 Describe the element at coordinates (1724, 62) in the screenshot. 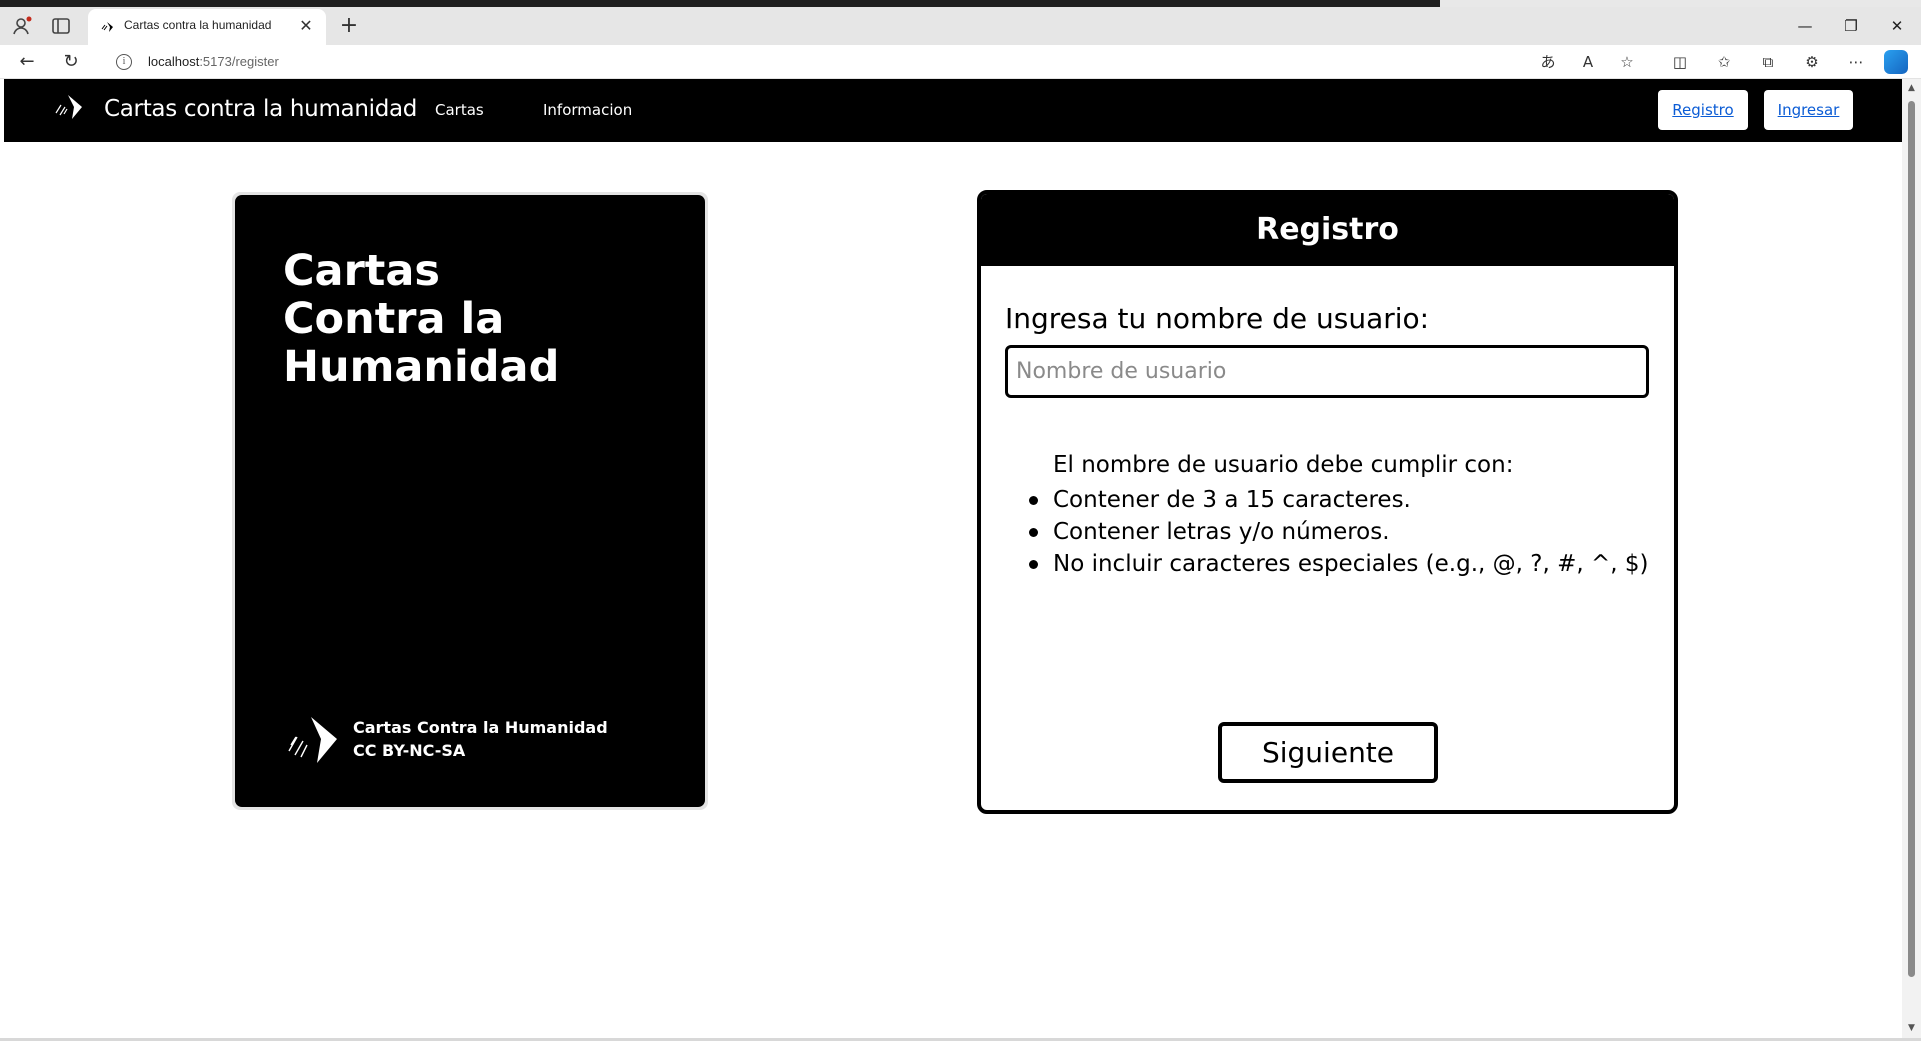

I see `favorites-icon: ✩` at that location.